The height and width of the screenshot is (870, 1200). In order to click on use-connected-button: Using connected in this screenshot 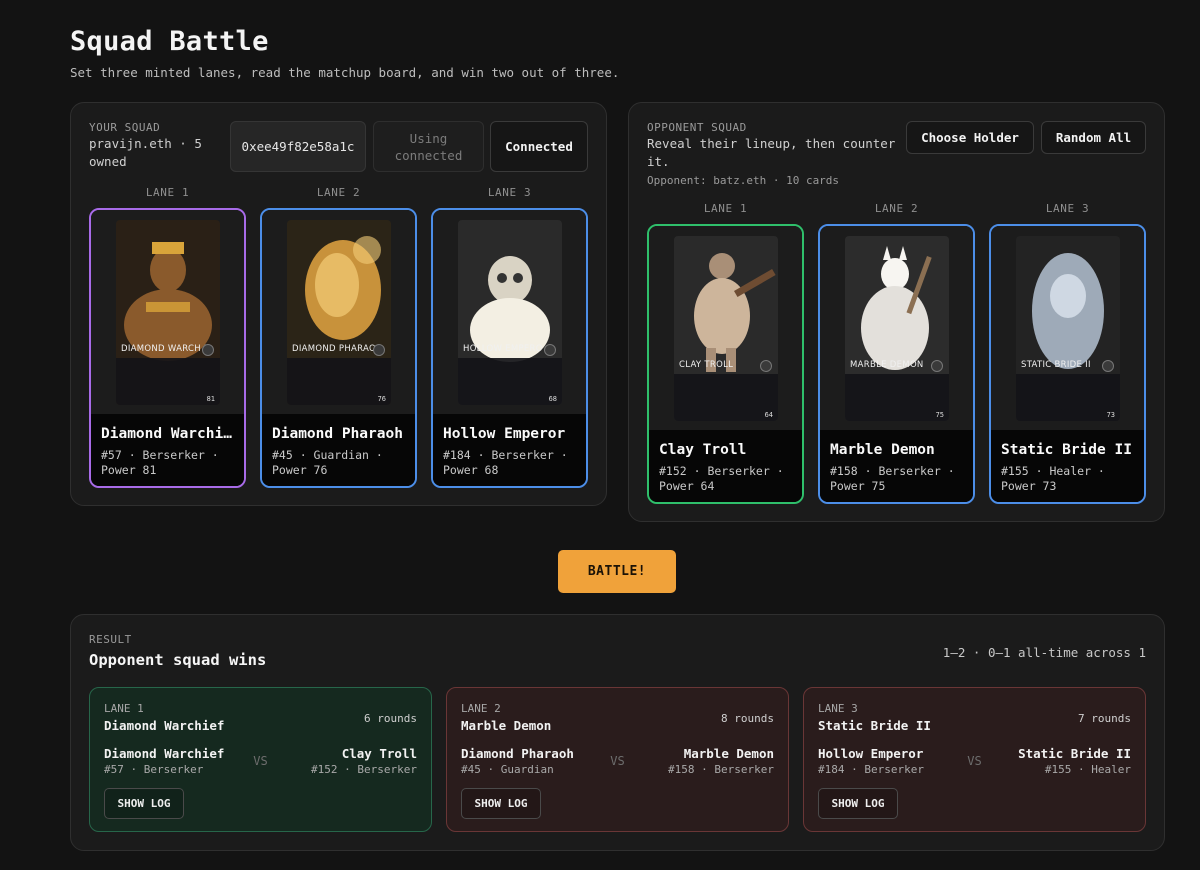, I will do `click(428, 146)`.